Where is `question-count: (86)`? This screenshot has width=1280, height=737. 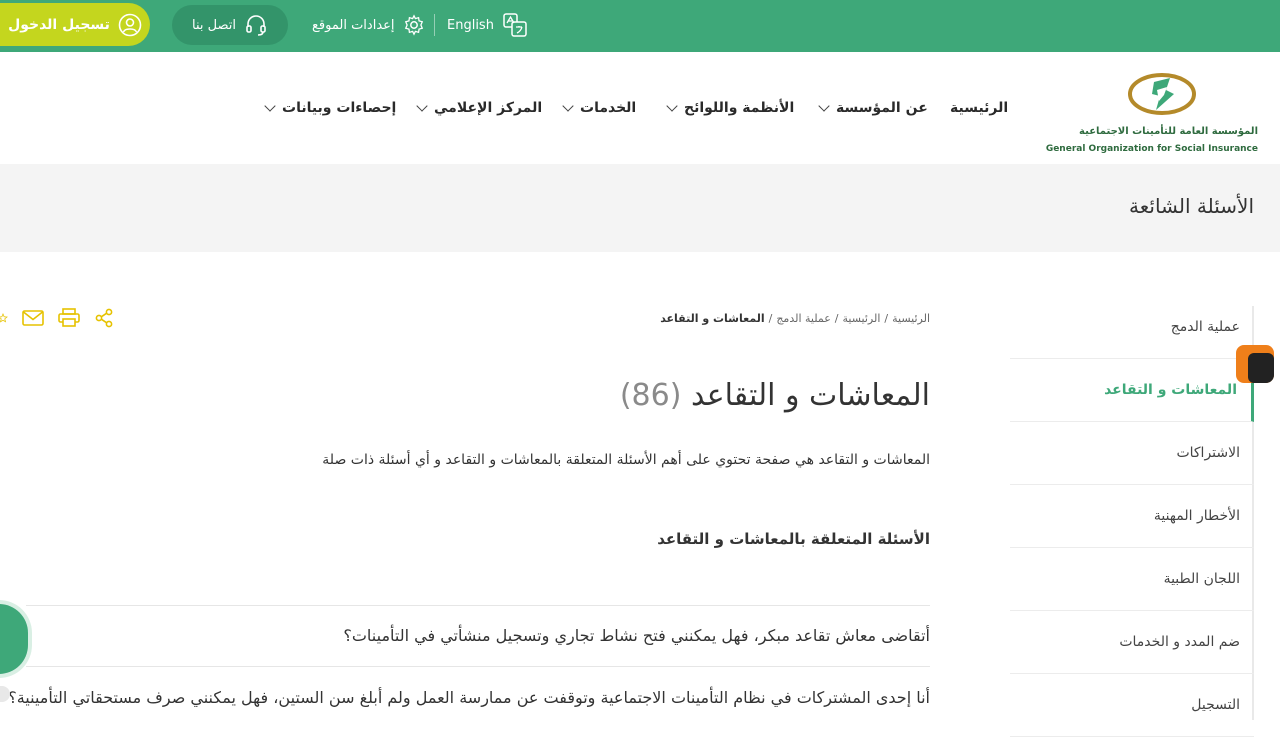 question-count: (86) is located at coordinates (650, 395).